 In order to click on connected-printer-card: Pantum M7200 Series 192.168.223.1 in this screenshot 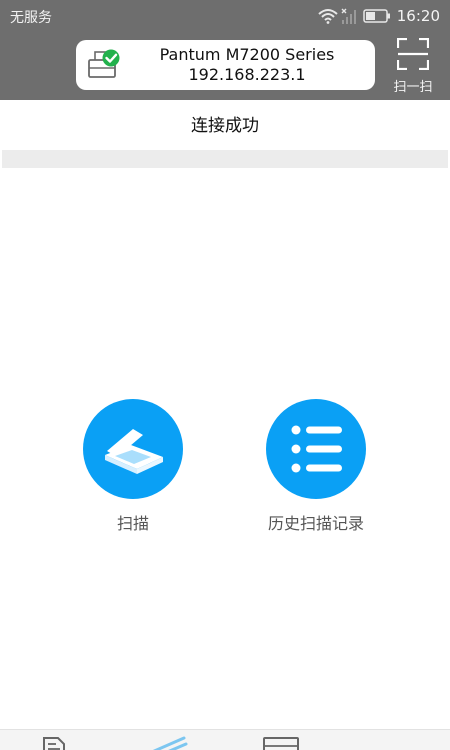, I will do `click(225, 65)`.